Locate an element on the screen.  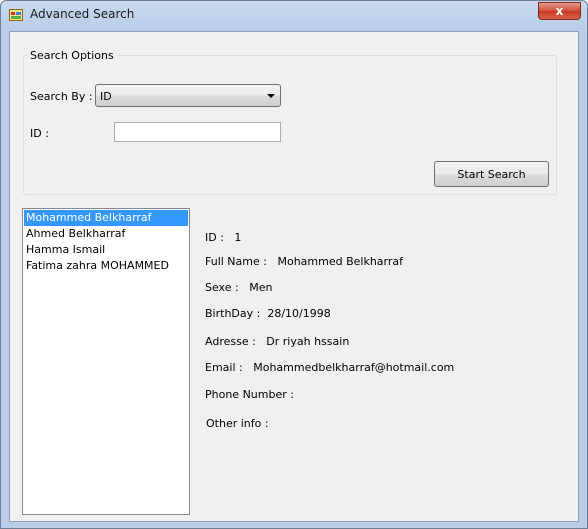
search-by-dropdown: ID is located at coordinates (188, 95).